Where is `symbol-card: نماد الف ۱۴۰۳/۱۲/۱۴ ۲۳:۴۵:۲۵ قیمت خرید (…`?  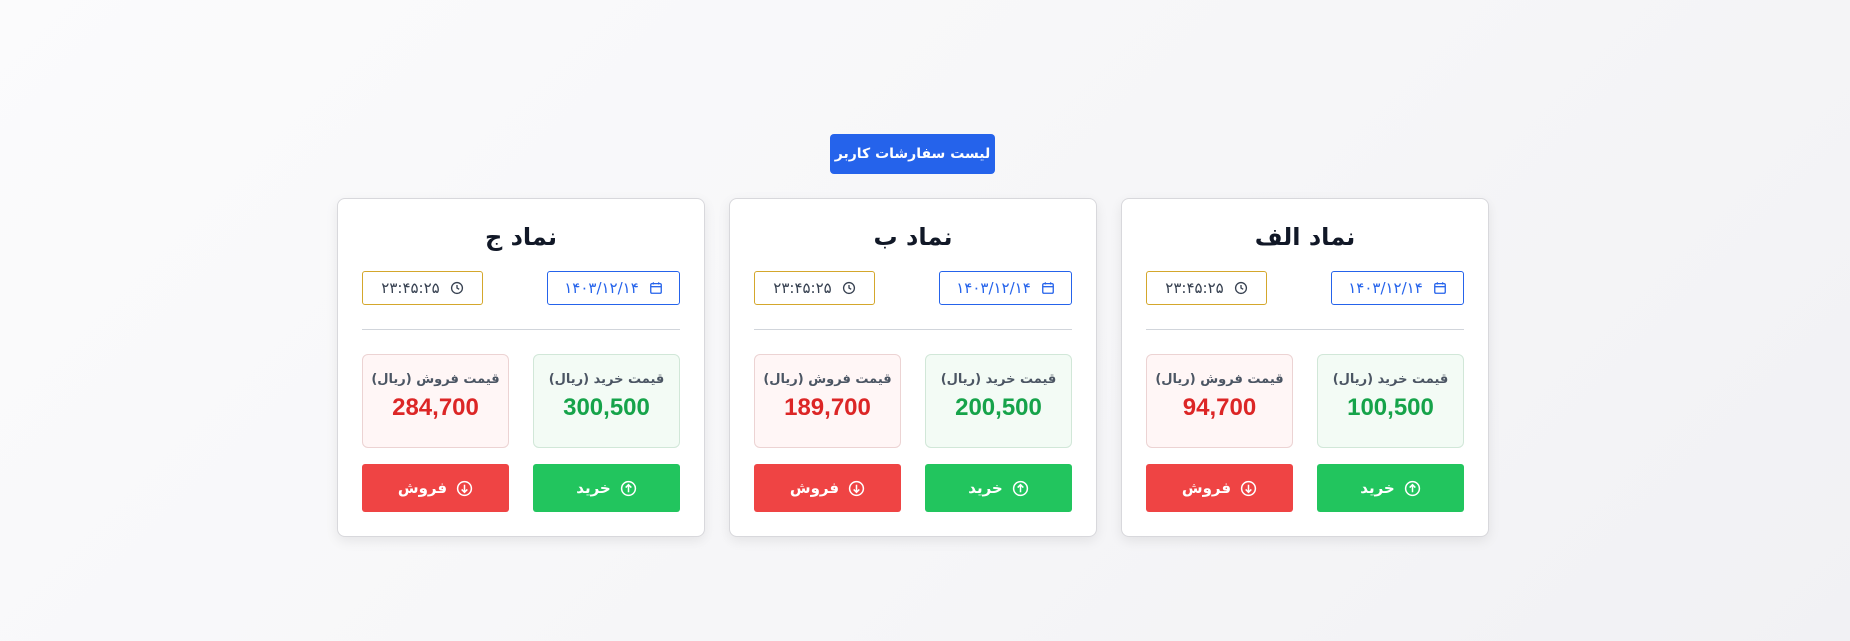 symbol-card: نماد الف ۱۴۰۳/۱۲/۱۴ ۲۳:۴۵:۲۵ قیمت خرید (… is located at coordinates (1305, 367).